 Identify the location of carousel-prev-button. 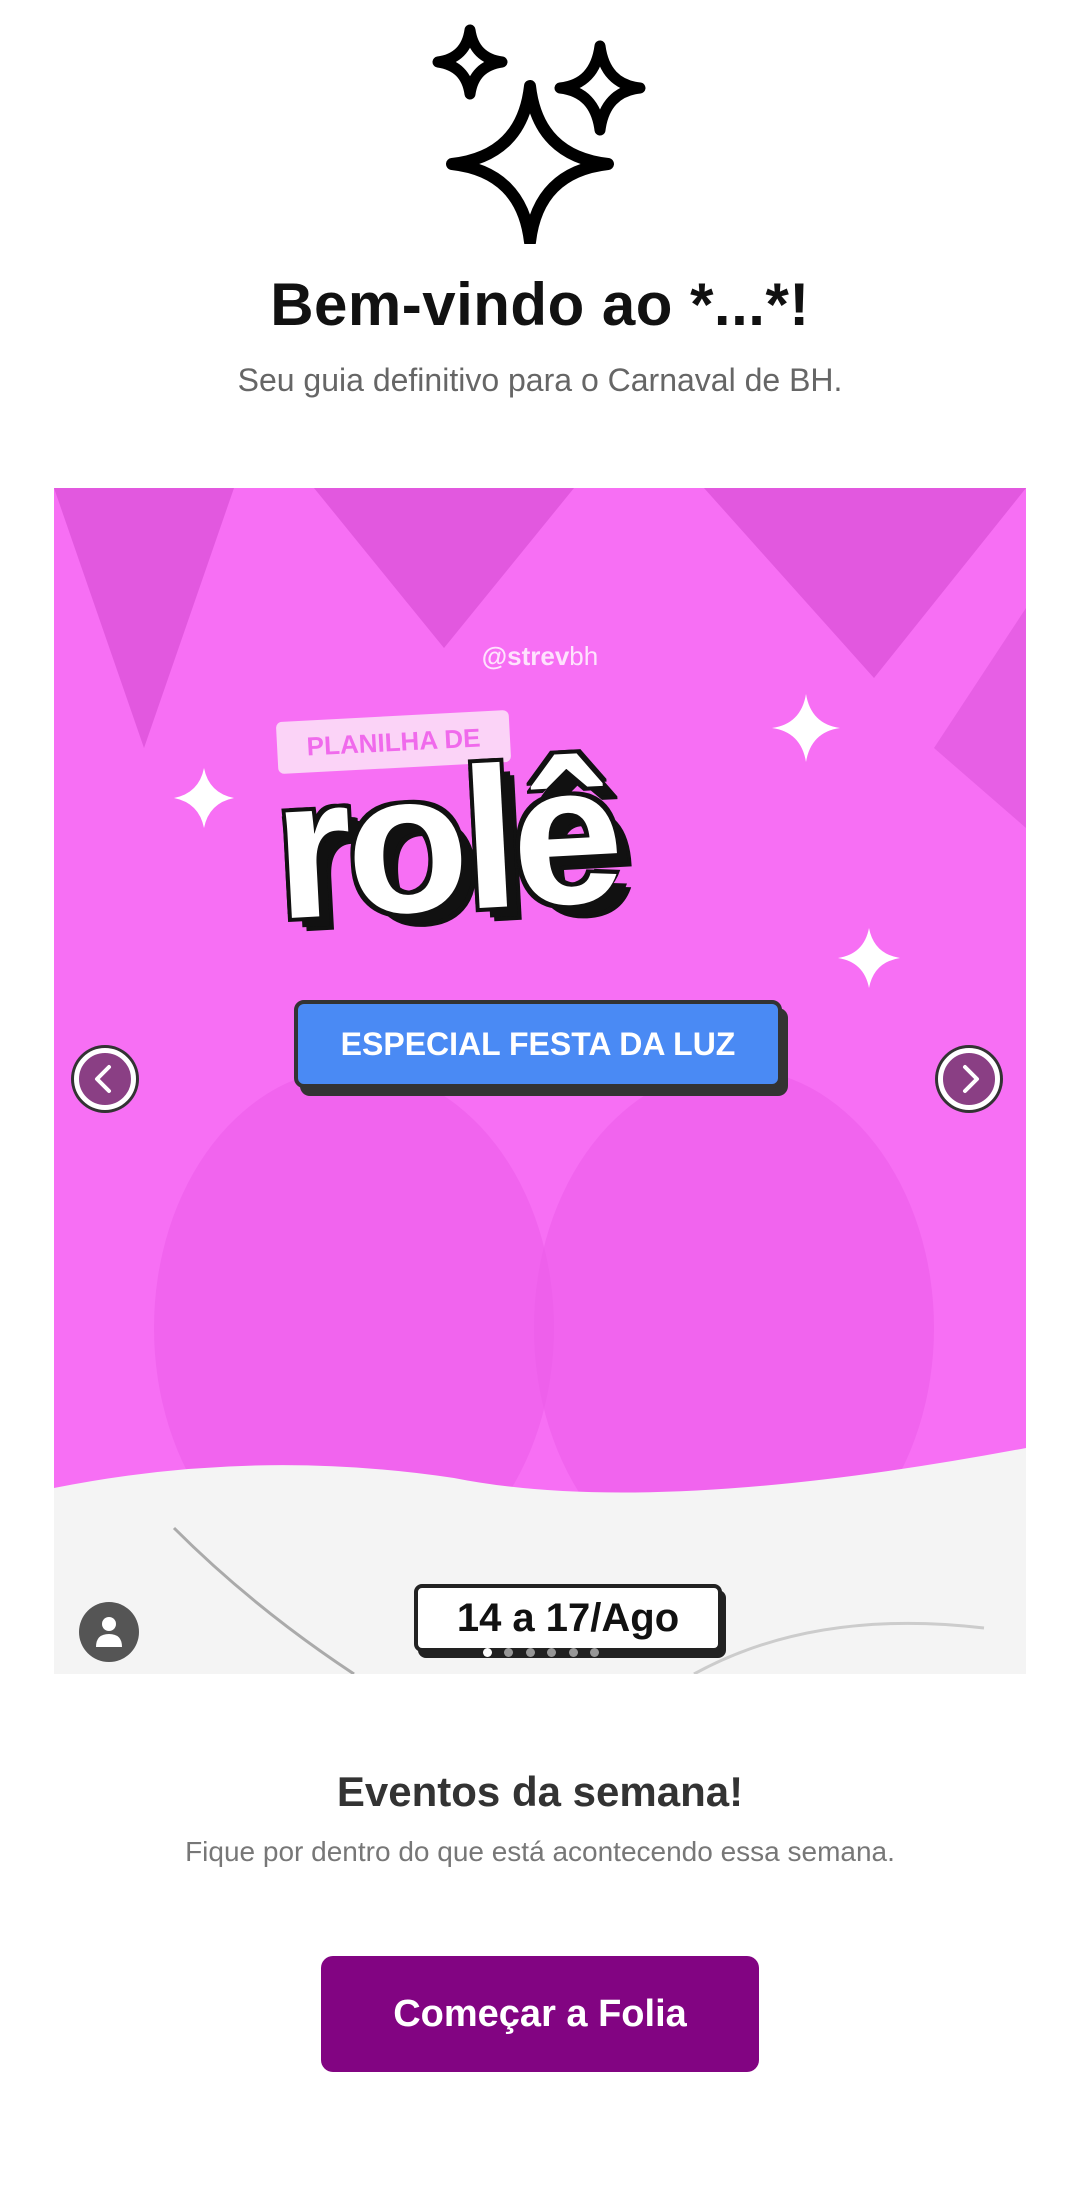
(105, 1079).